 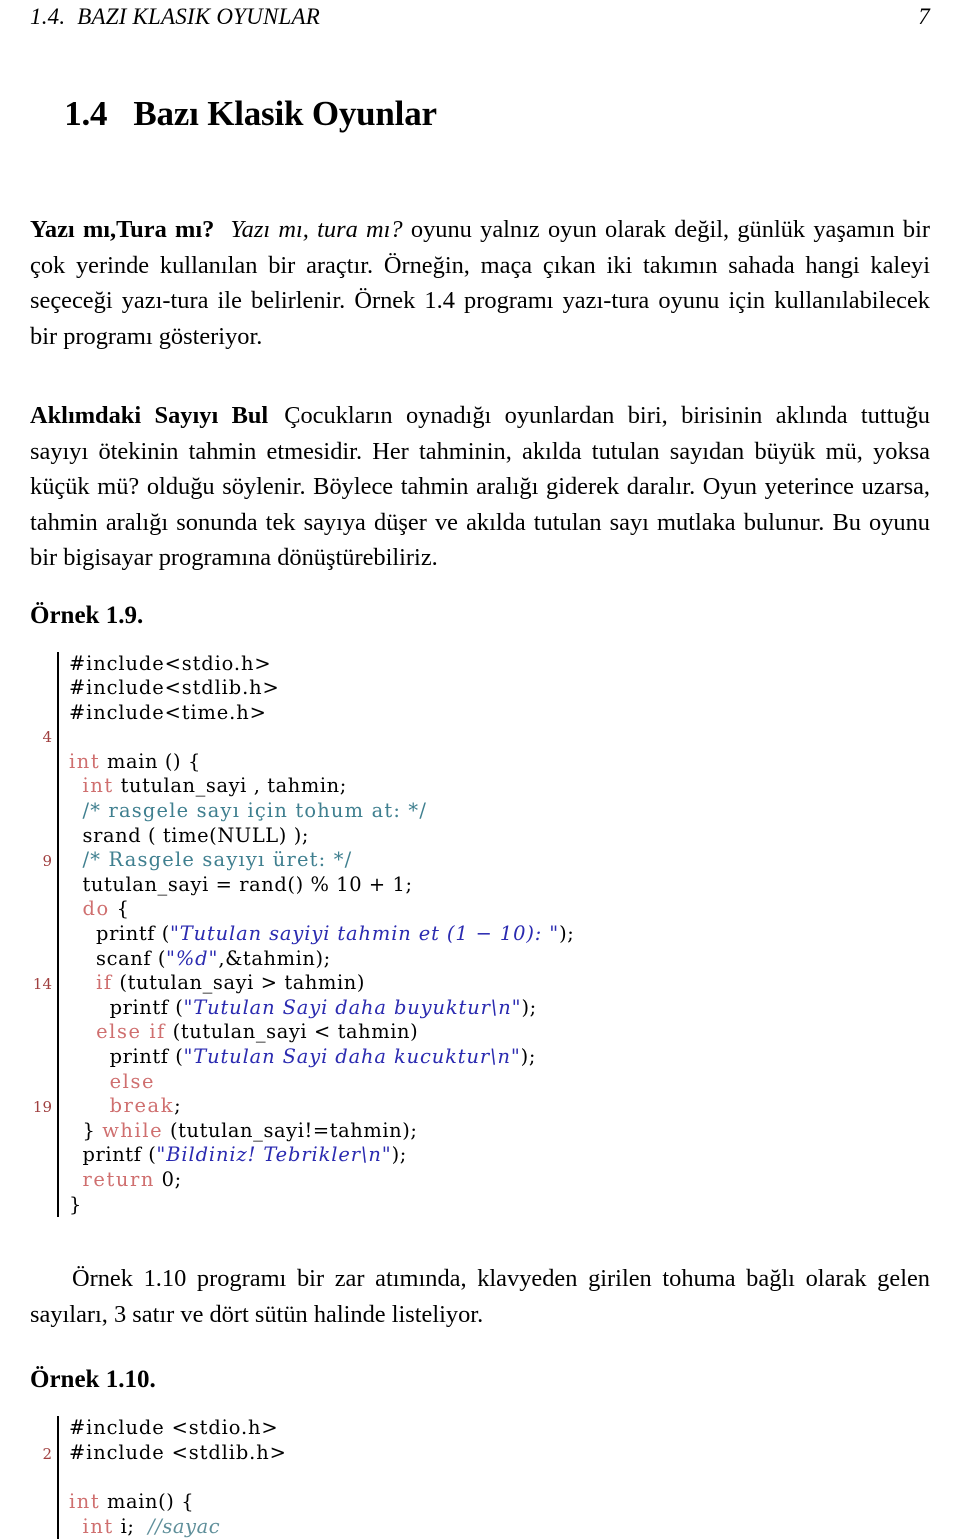 I want to click on code-token: //sayac, so click(x=184, y=1526).